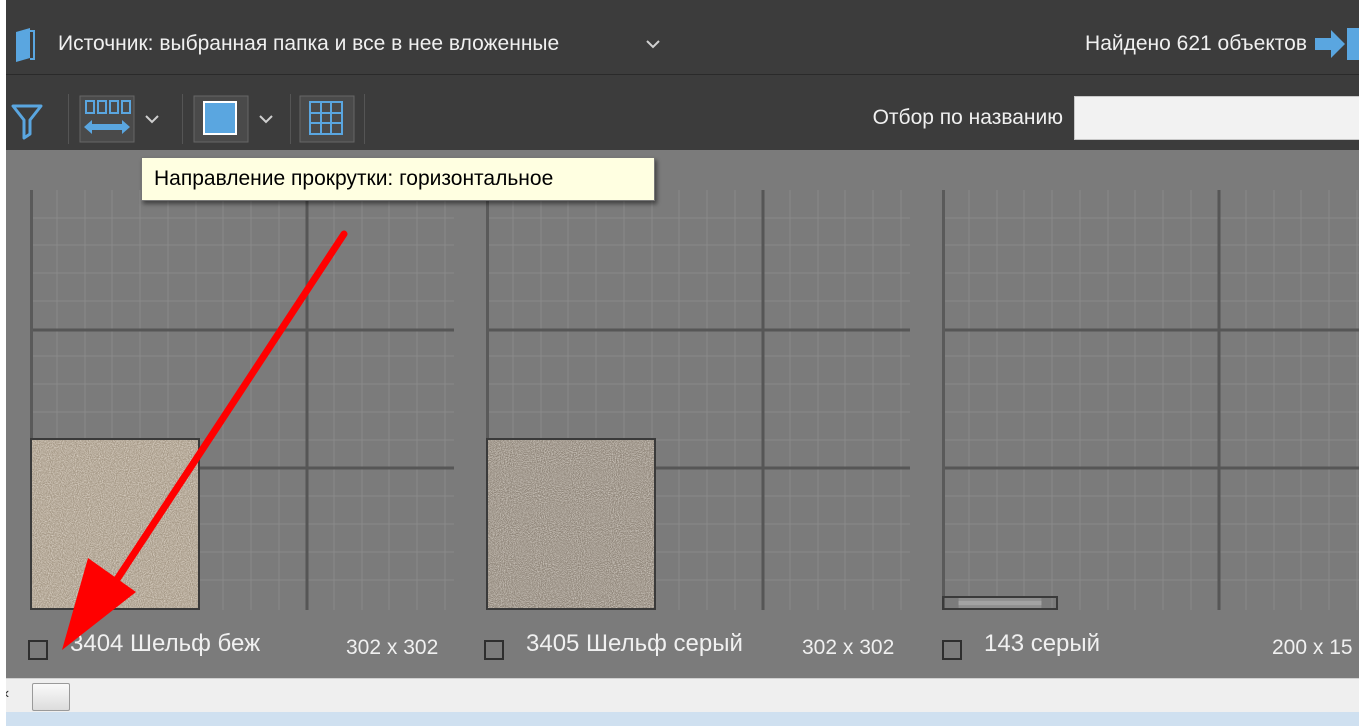  I want to click on layout-mode-icon, so click(123, 119).